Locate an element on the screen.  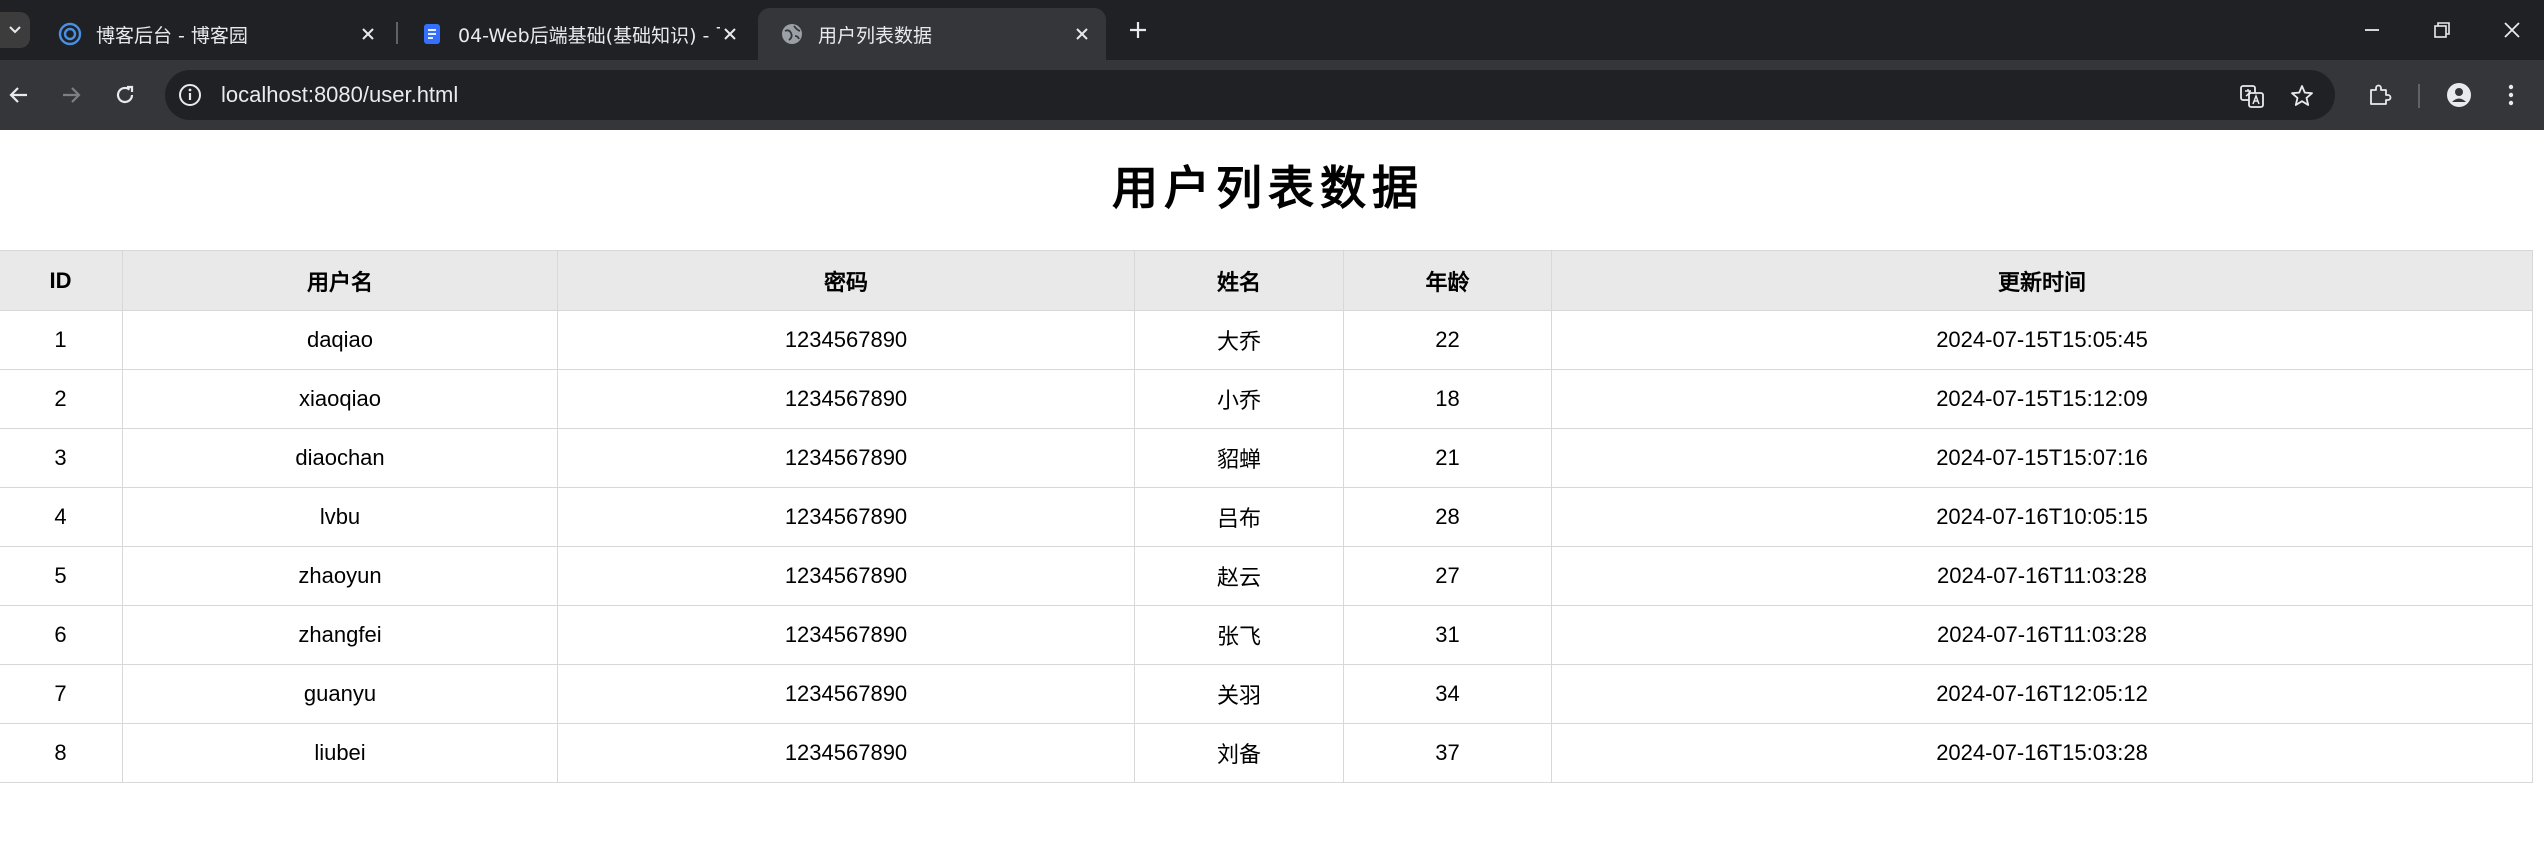
extensions-button is located at coordinates (2379, 95).